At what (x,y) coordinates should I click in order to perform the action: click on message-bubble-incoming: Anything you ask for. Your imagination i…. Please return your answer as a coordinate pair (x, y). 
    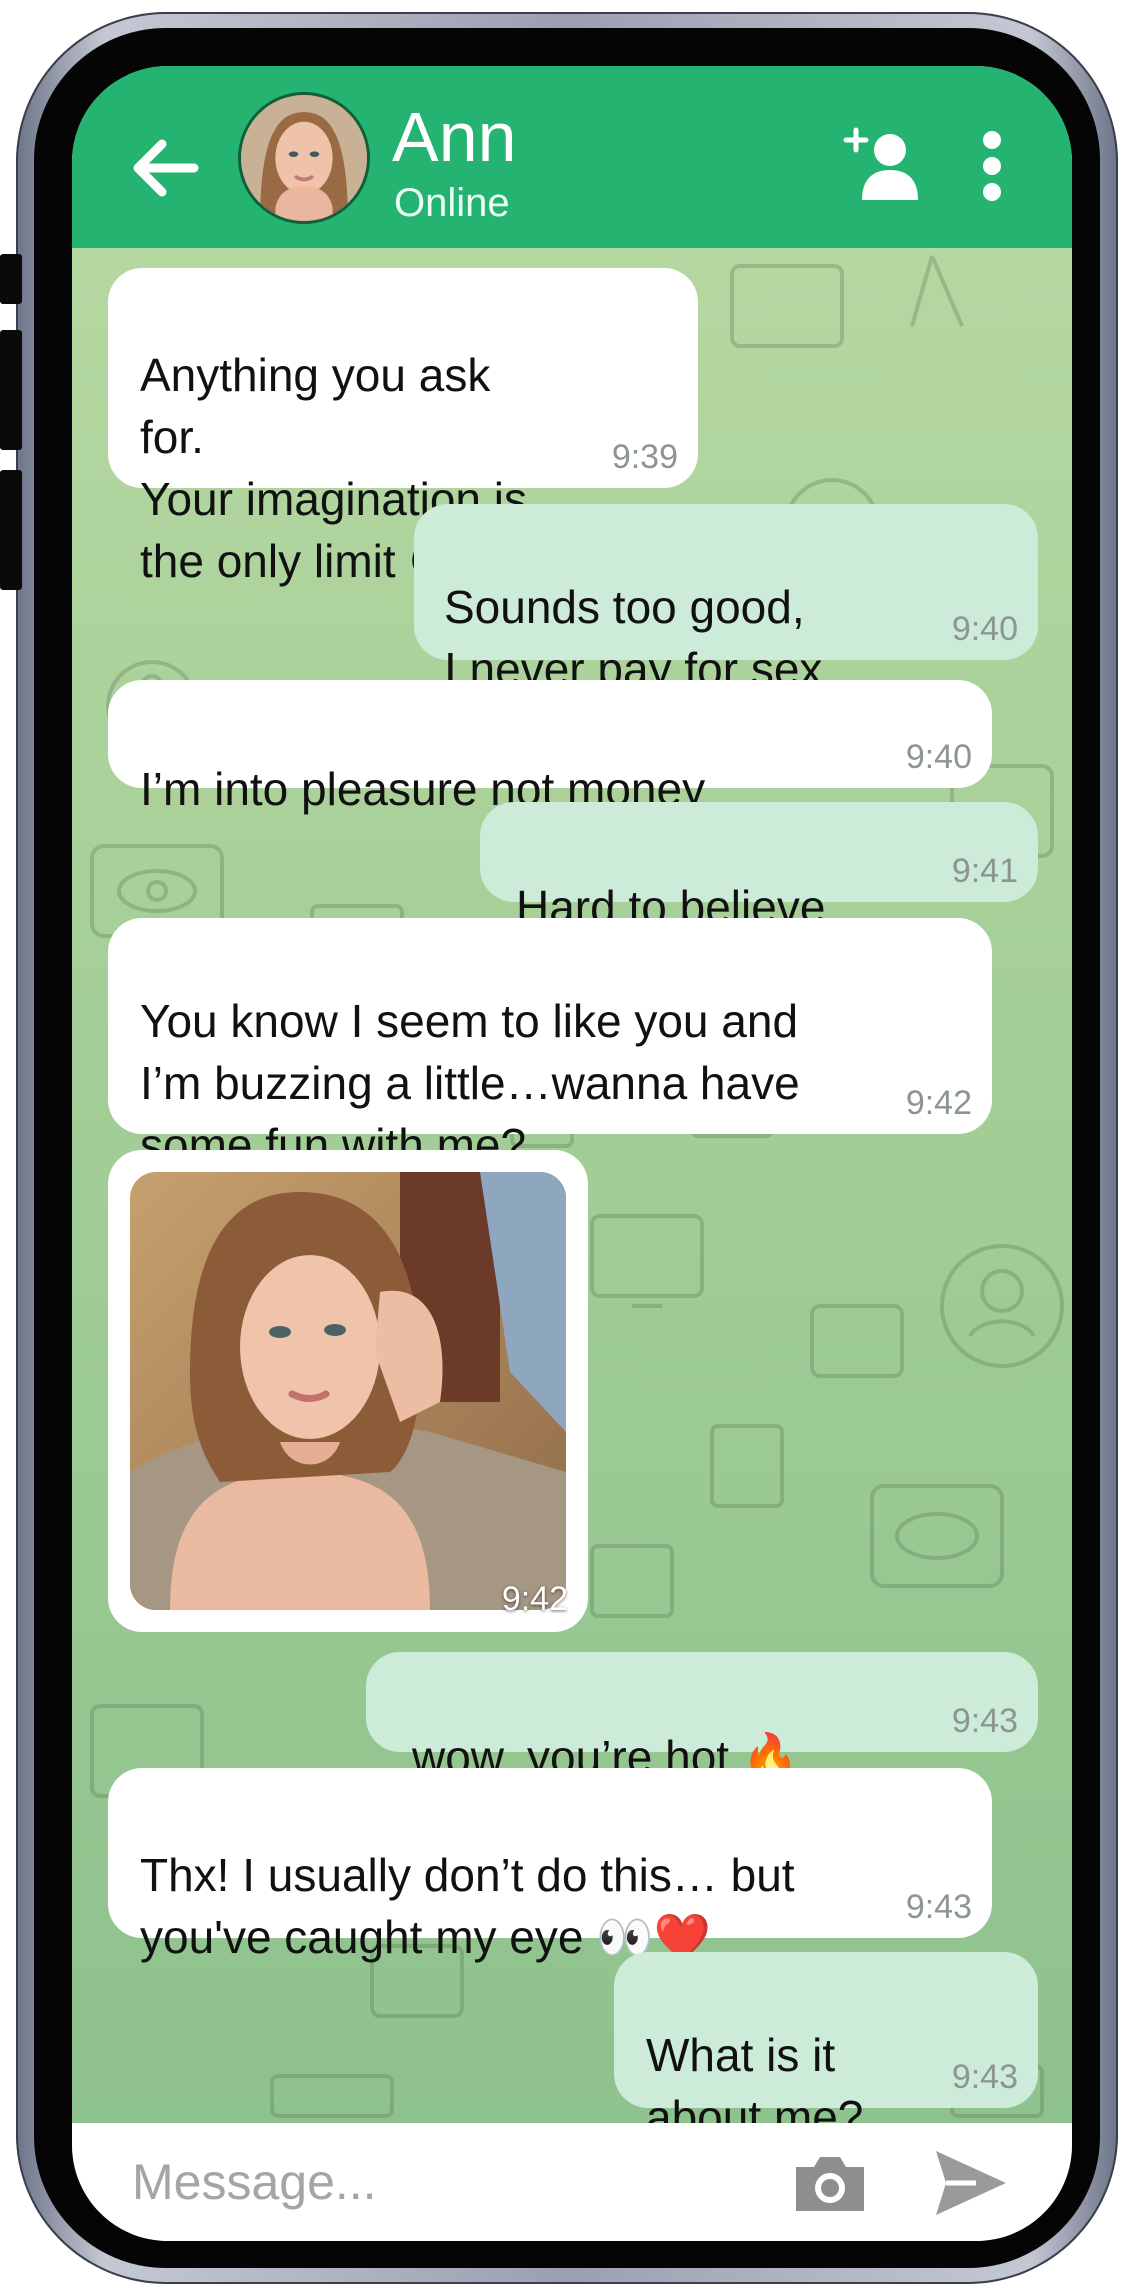
    Looking at the image, I should click on (403, 427).